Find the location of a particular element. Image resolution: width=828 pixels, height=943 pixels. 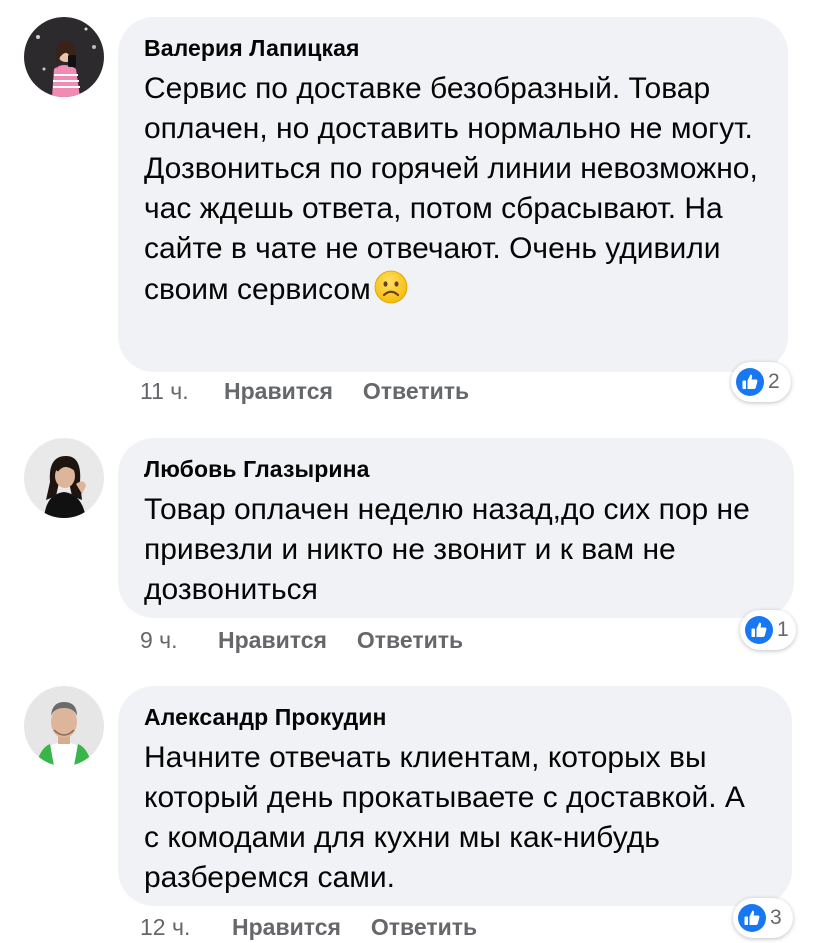

comment-timestamp: 12 ч. is located at coordinates (186, 927).